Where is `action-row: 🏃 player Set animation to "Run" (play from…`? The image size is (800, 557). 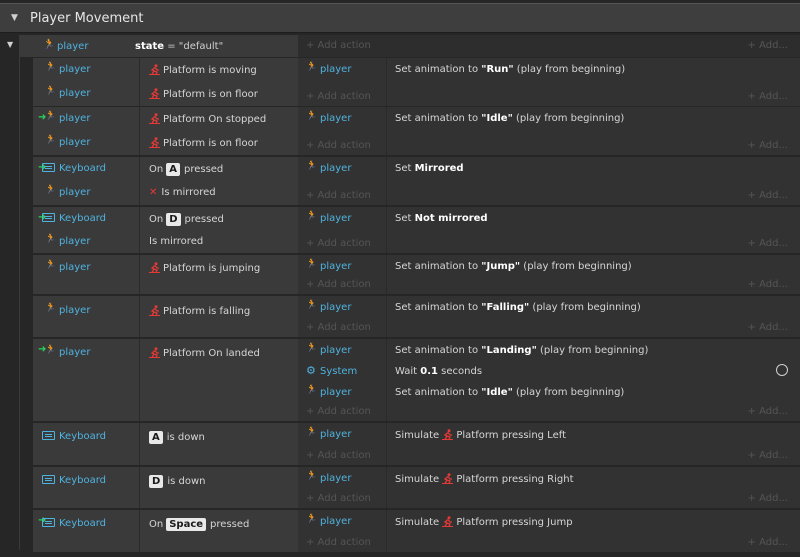
action-row: 🏃 player Set animation to "Run" (play from… is located at coordinates (549, 69).